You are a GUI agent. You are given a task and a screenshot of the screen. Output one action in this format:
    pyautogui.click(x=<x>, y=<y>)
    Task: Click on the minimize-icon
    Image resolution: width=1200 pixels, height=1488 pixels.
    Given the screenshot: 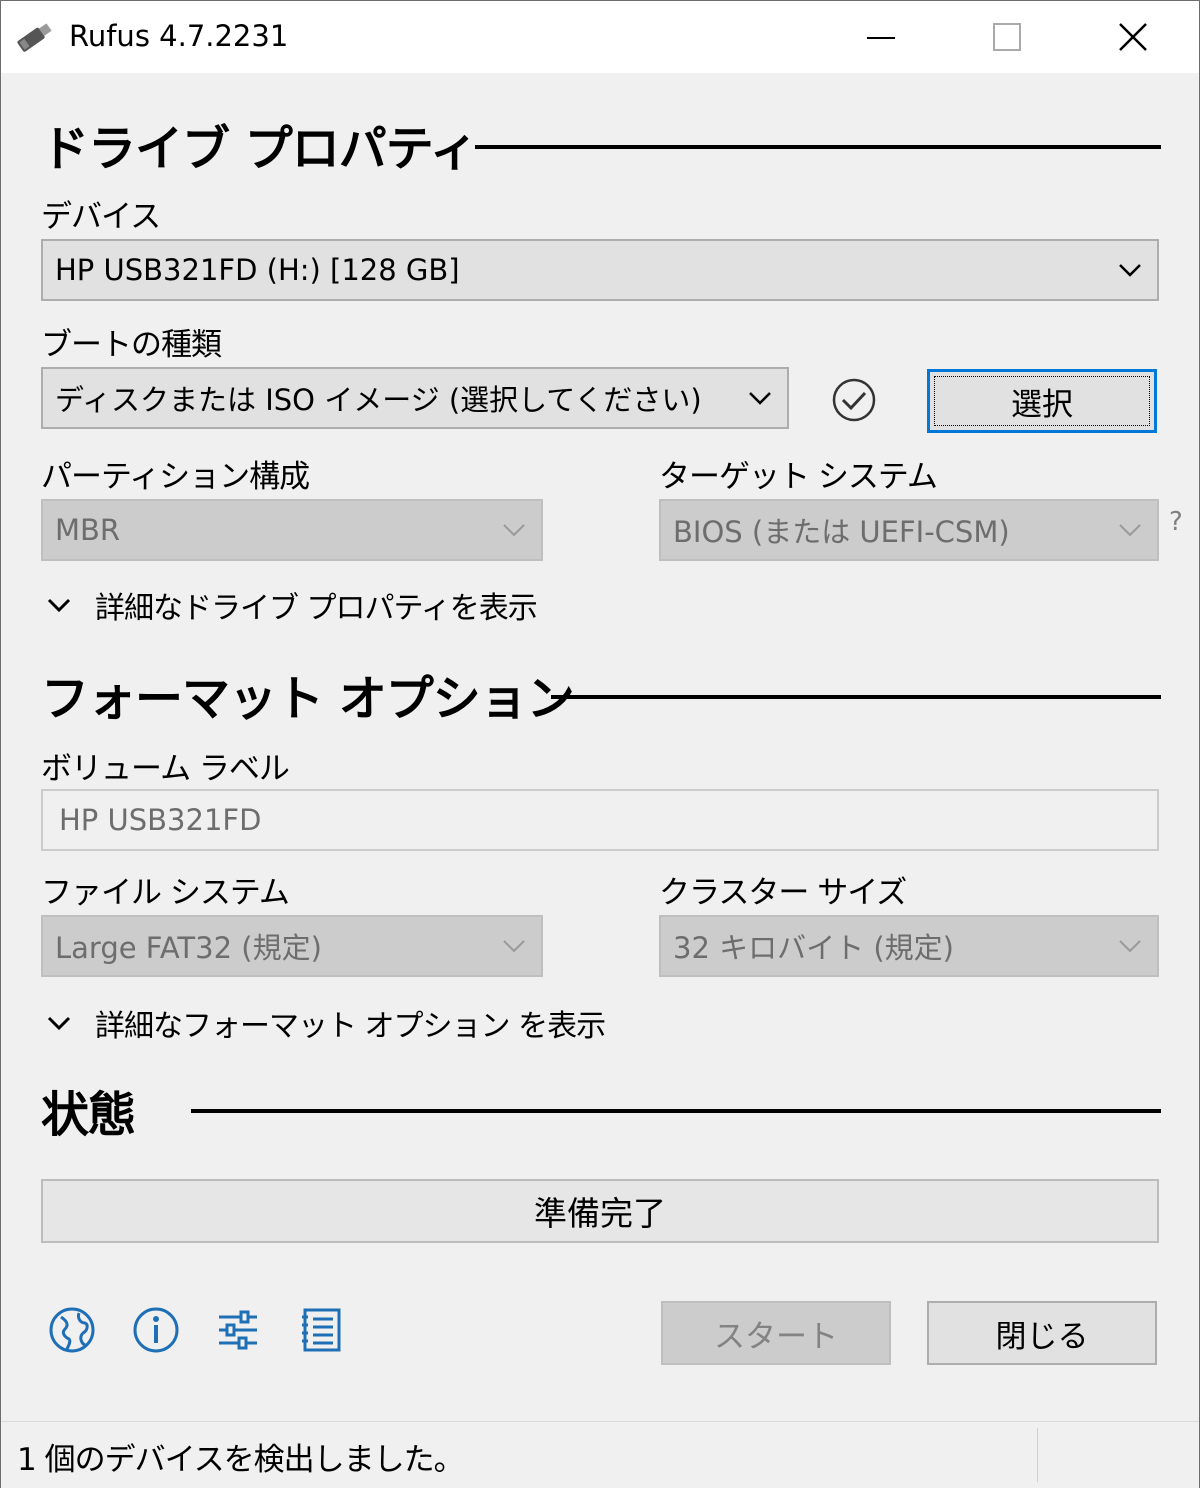 What is the action you would take?
    pyautogui.click(x=881, y=38)
    